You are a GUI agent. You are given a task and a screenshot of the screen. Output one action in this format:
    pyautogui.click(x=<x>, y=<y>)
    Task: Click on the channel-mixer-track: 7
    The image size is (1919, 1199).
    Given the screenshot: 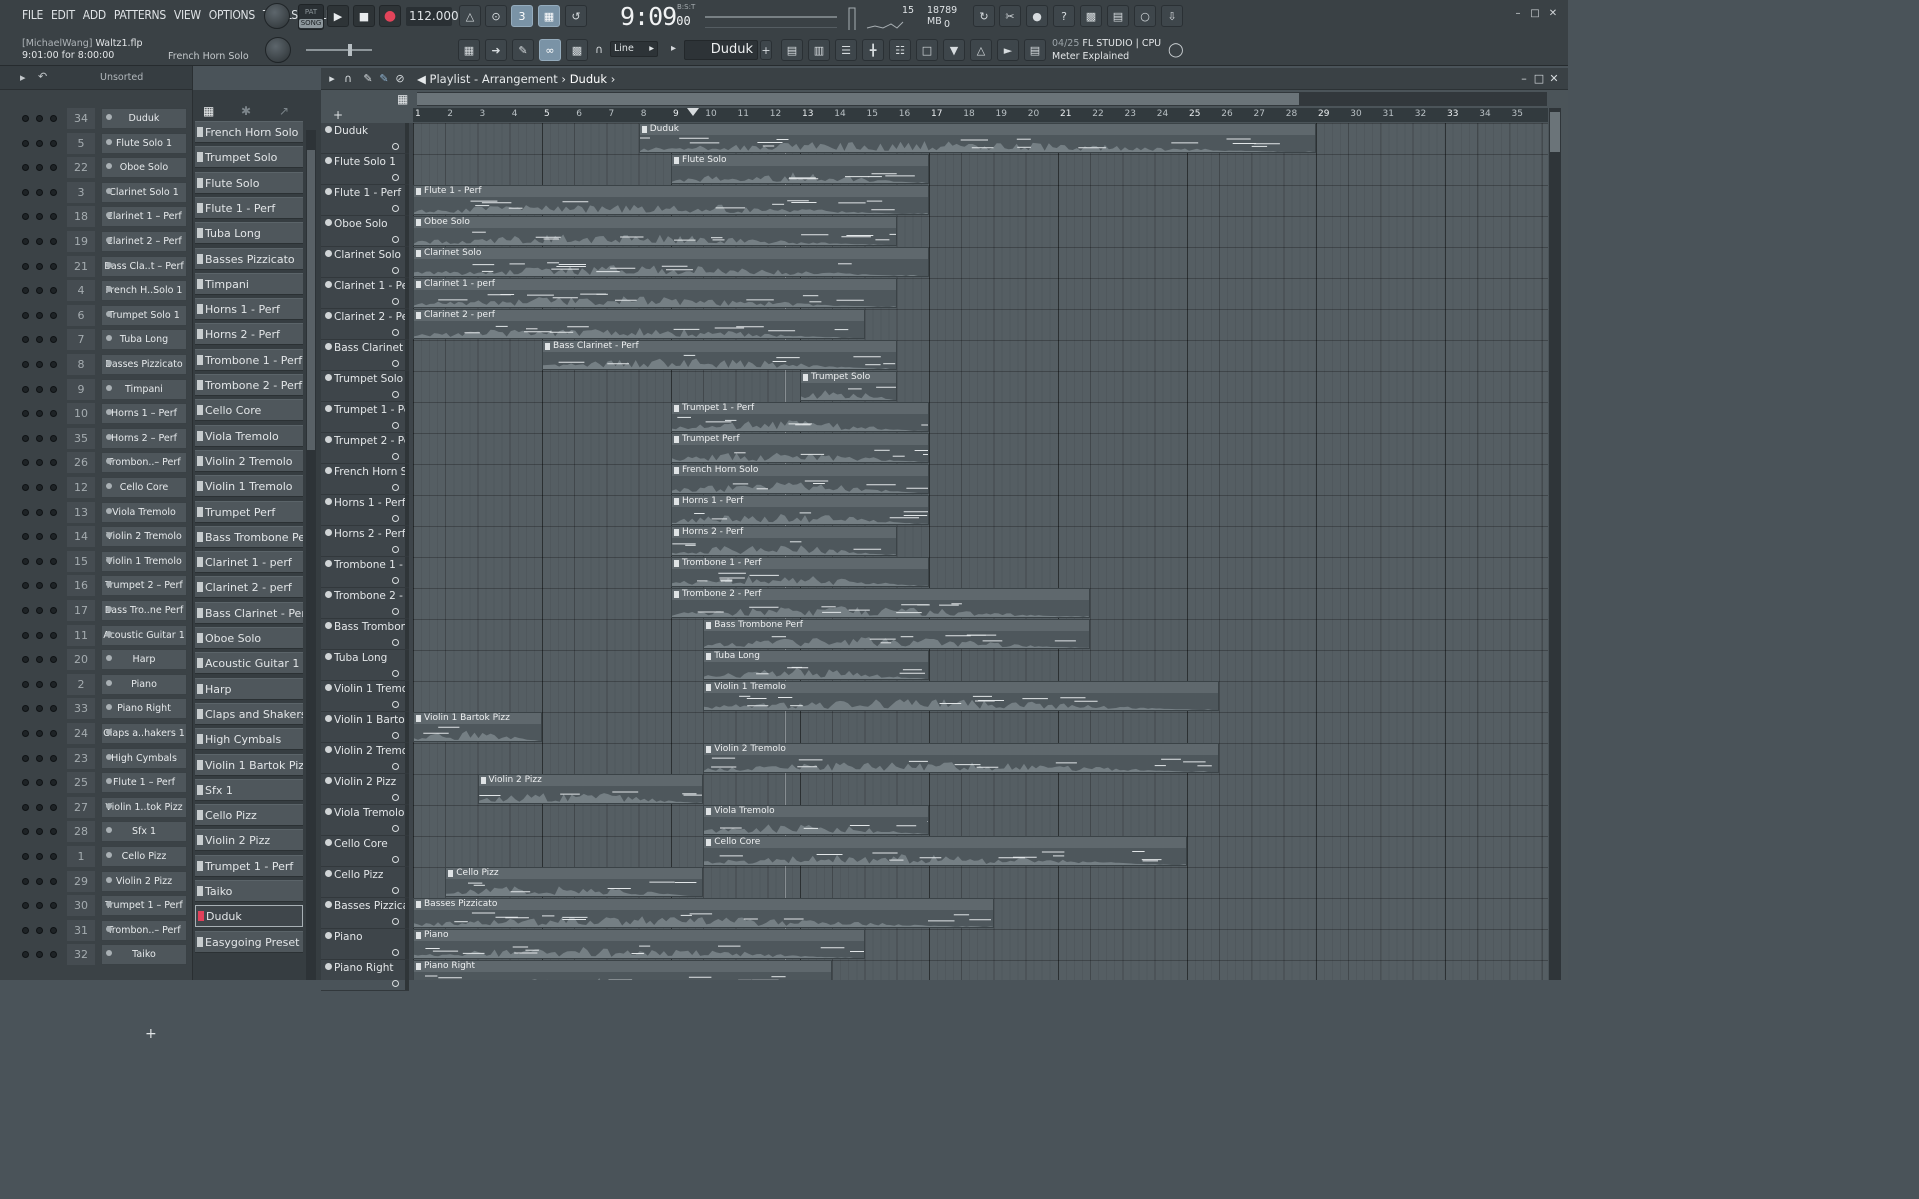 What is the action you would take?
    pyautogui.click(x=81, y=340)
    